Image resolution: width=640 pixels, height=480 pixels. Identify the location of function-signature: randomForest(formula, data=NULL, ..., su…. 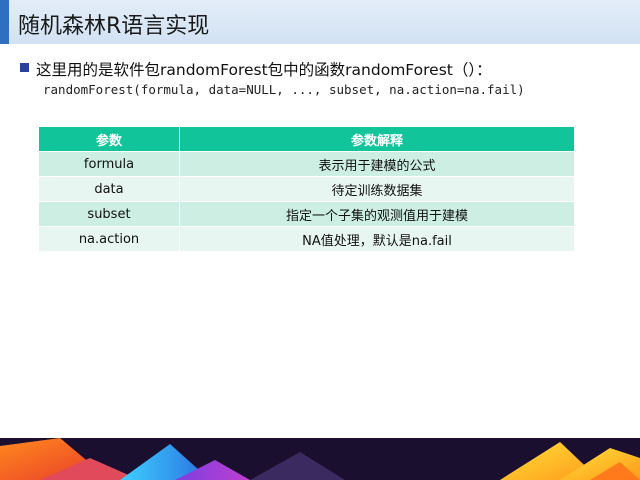
(284, 89).